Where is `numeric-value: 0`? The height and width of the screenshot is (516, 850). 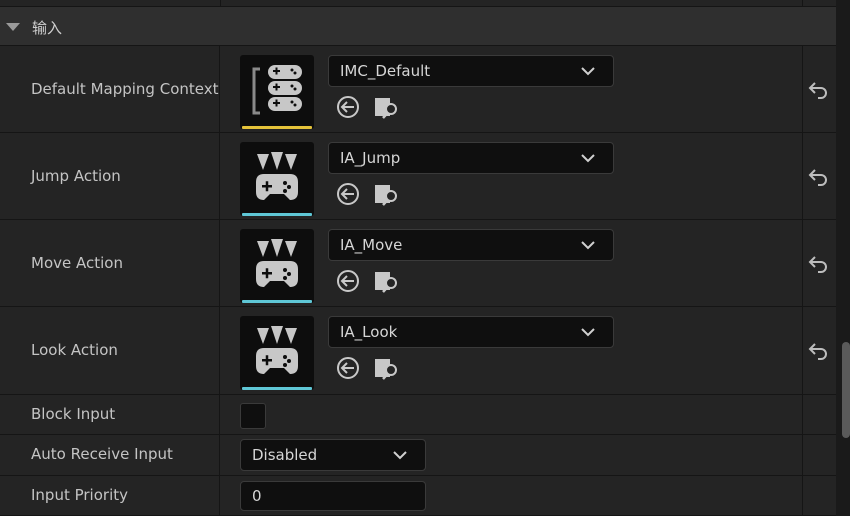 numeric-value: 0 is located at coordinates (257, 496).